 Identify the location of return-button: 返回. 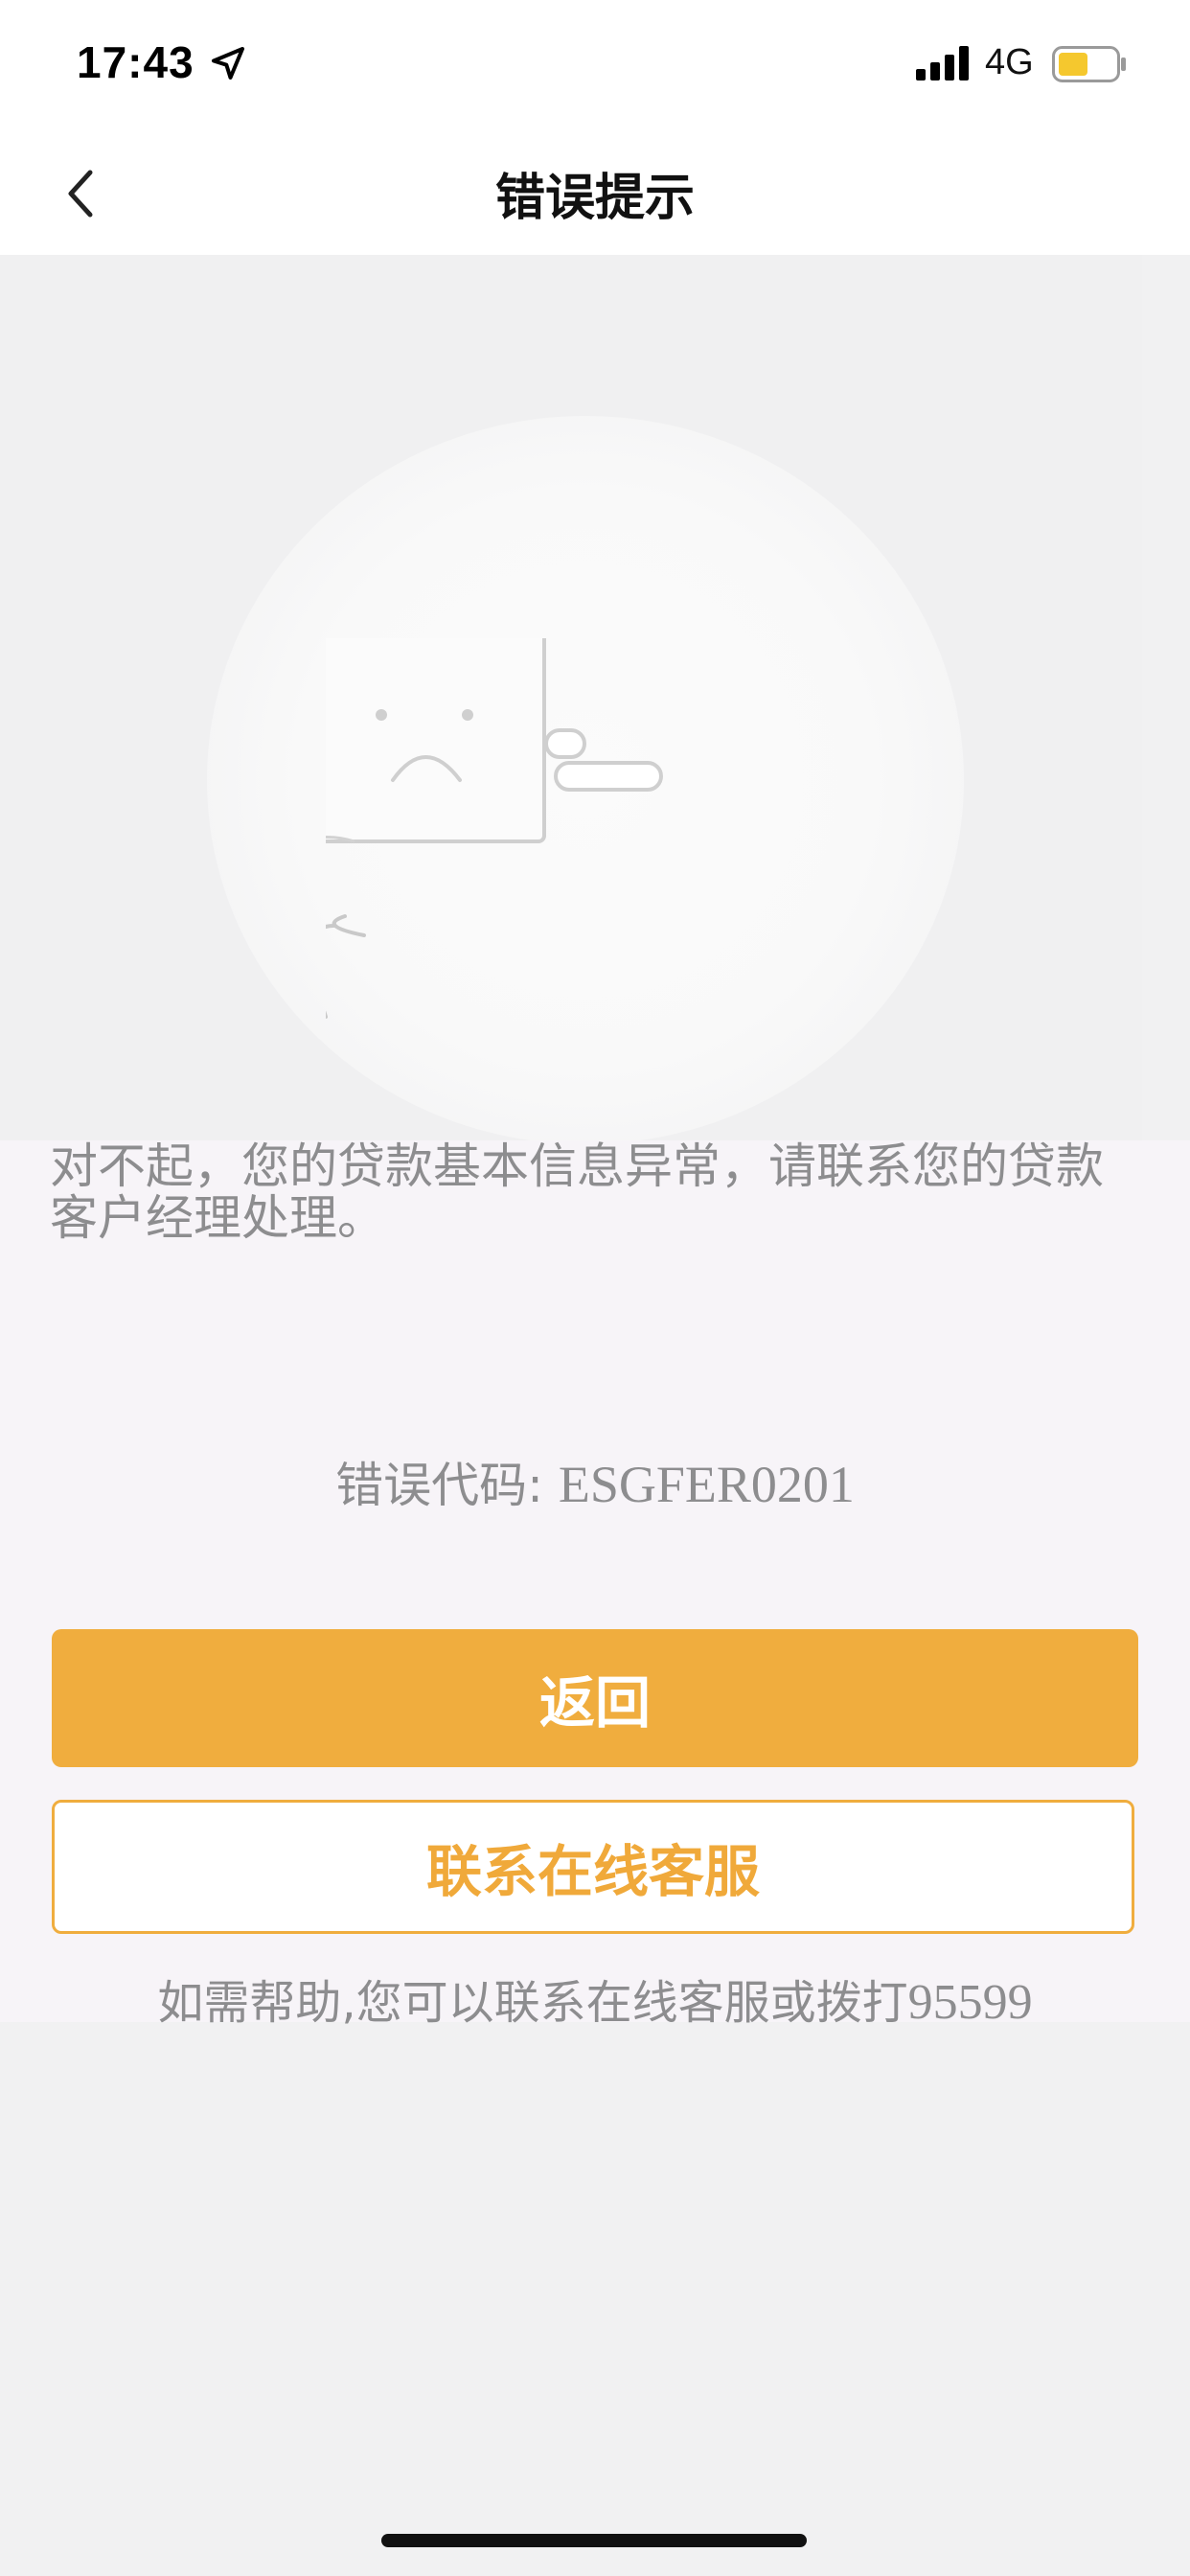
(595, 1698).